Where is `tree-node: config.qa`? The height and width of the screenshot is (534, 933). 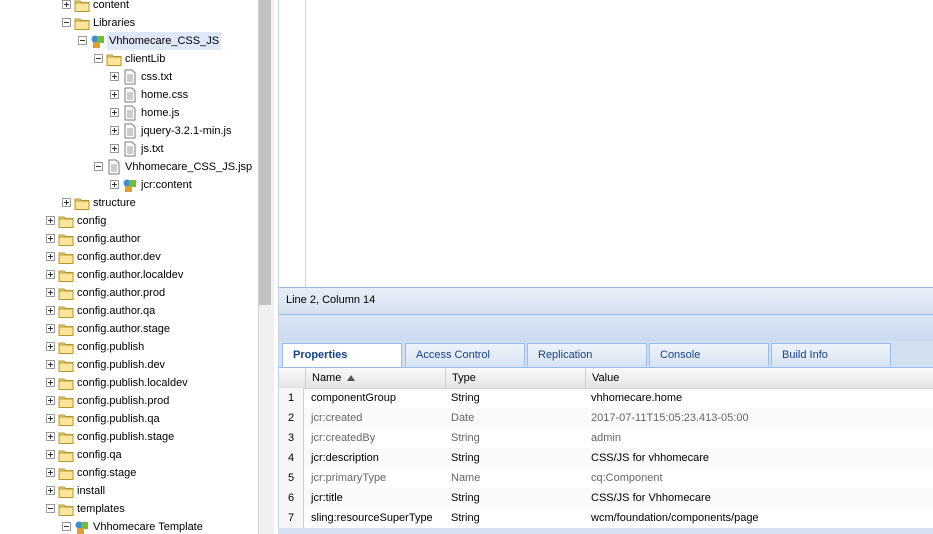
tree-node: config.qa is located at coordinates (129, 455).